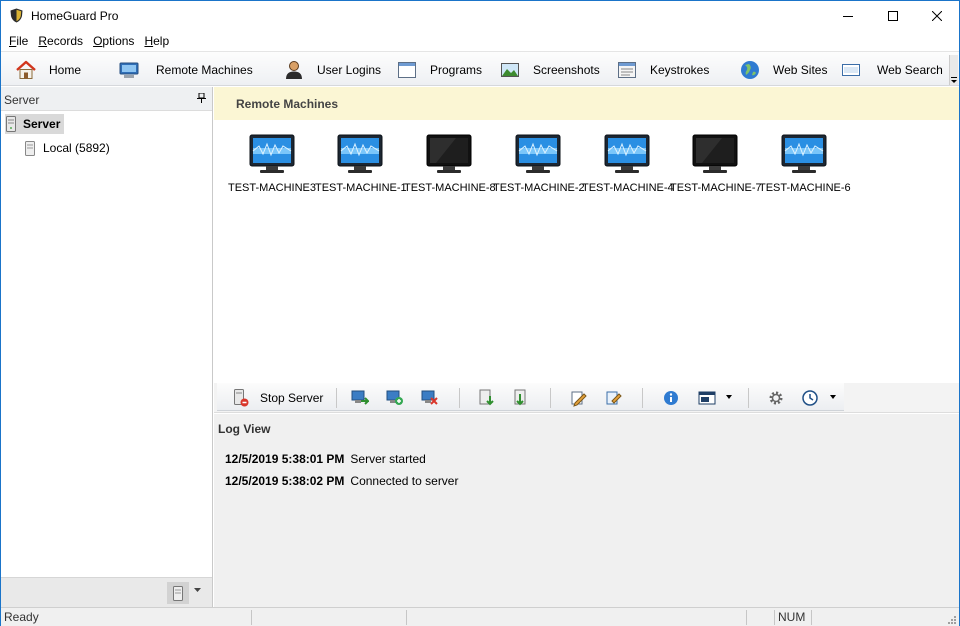 The height and width of the screenshot is (626, 960). I want to click on settings-button, so click(776, 398).